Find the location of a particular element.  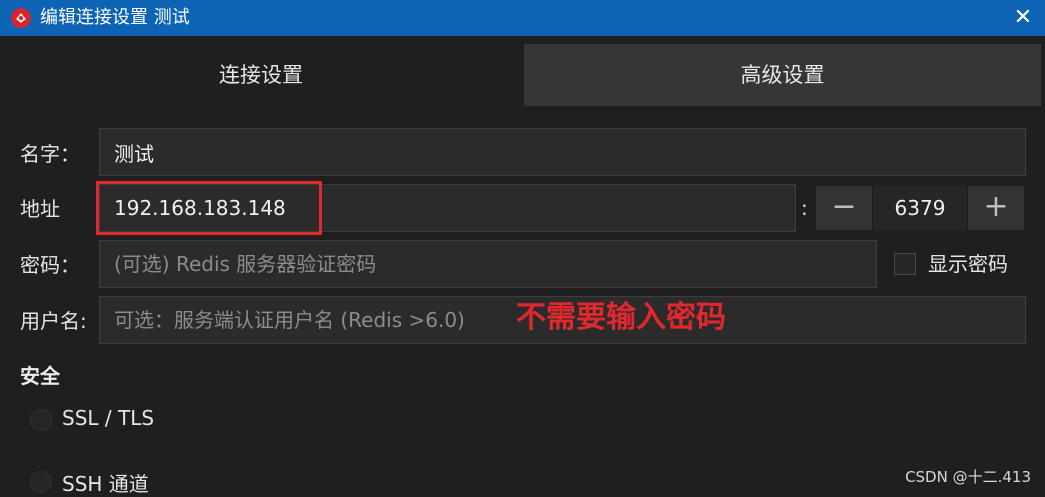

close-button: ✕ is located at coordinates (1023, 18).